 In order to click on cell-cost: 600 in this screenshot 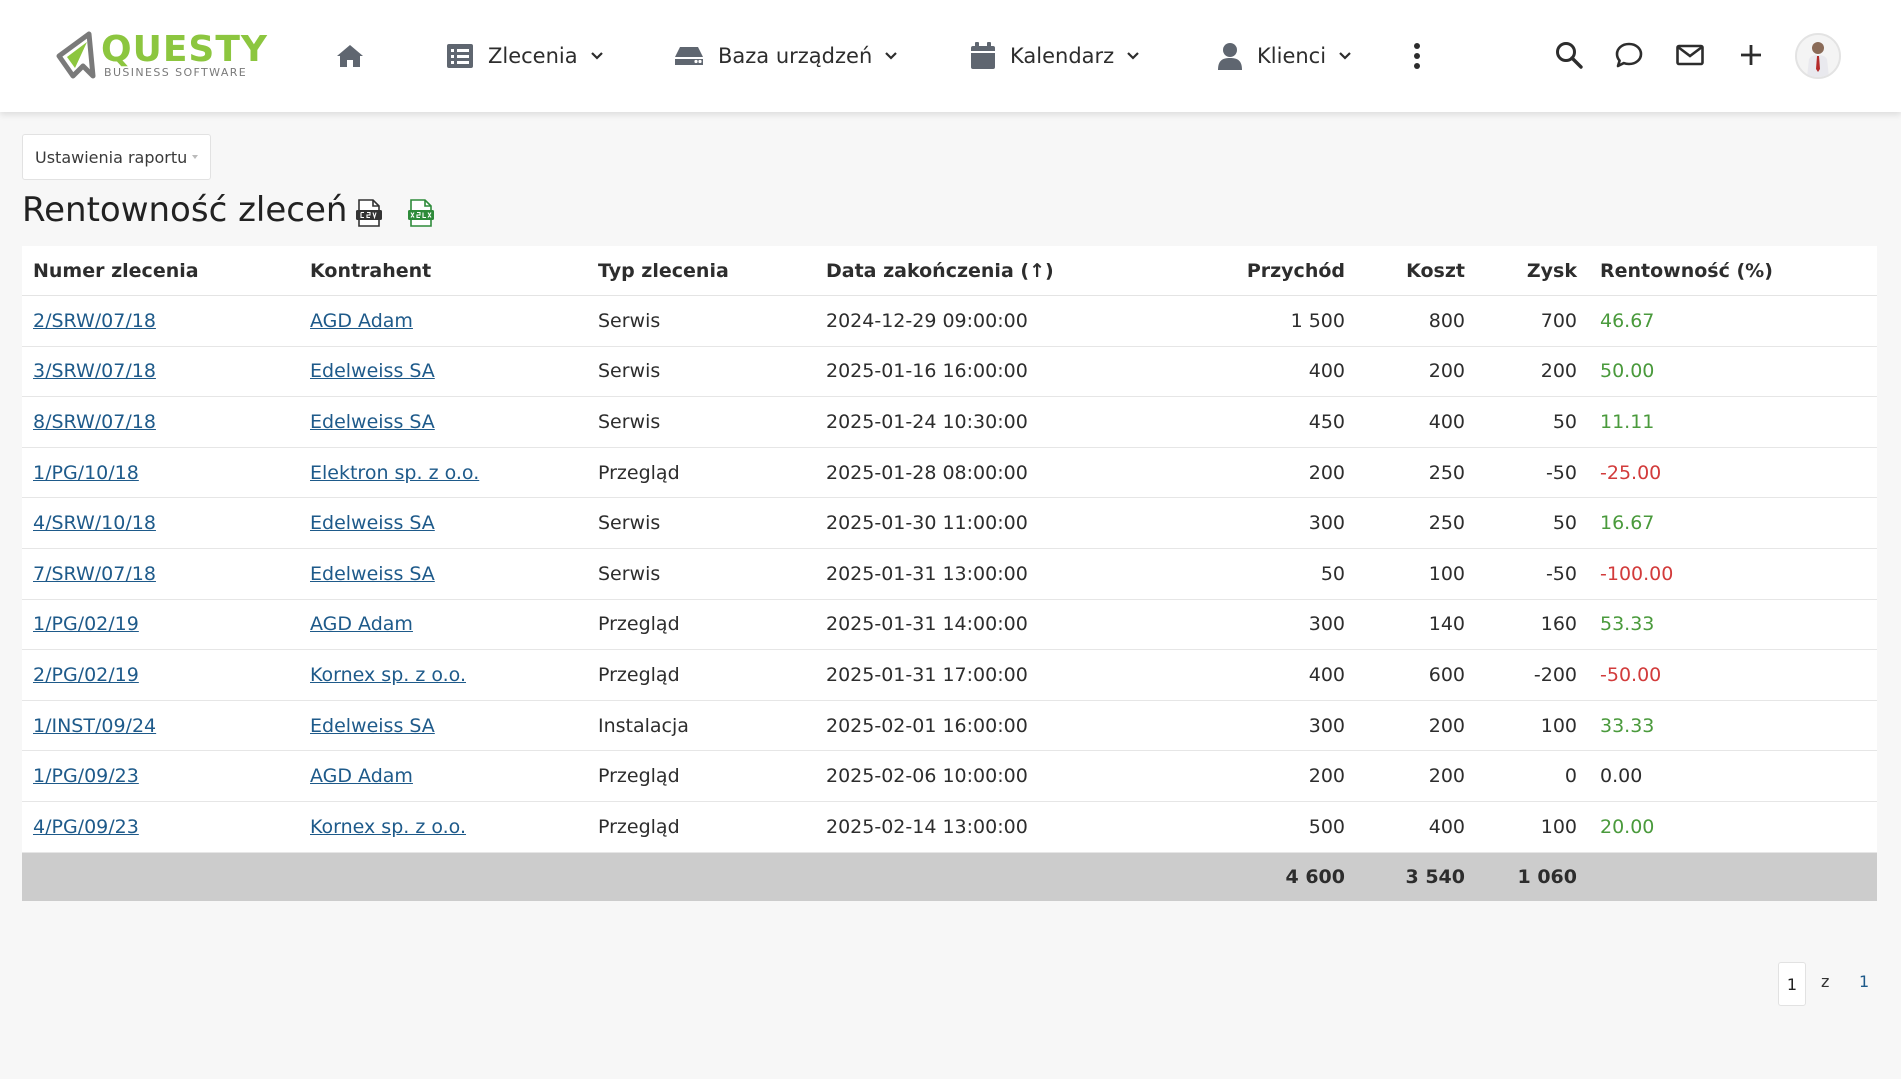, I will do `click(1417, 675)`.